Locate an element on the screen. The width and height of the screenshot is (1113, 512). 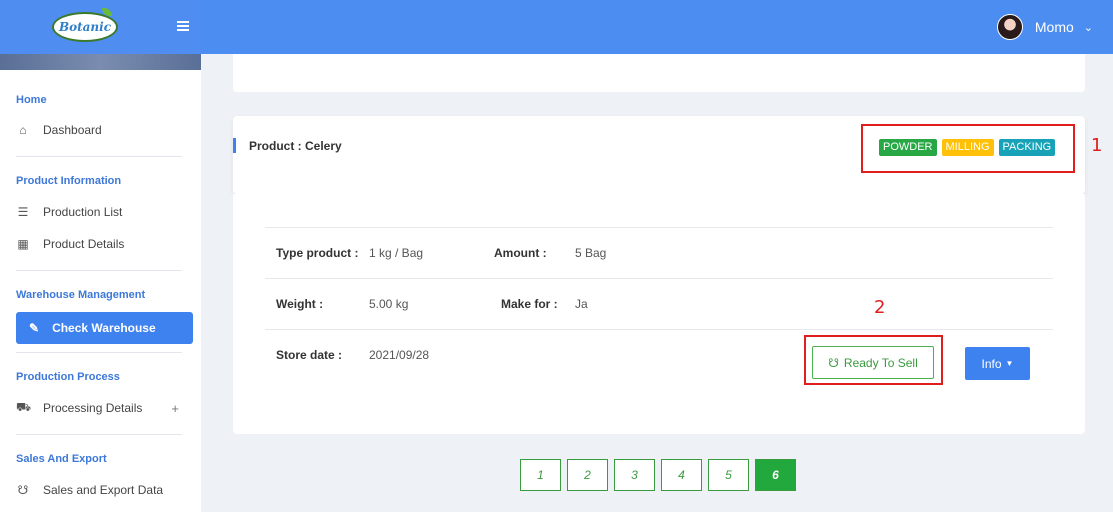
pagination: 1 2 3 4 5 6 is located at coordinates (658, 475).